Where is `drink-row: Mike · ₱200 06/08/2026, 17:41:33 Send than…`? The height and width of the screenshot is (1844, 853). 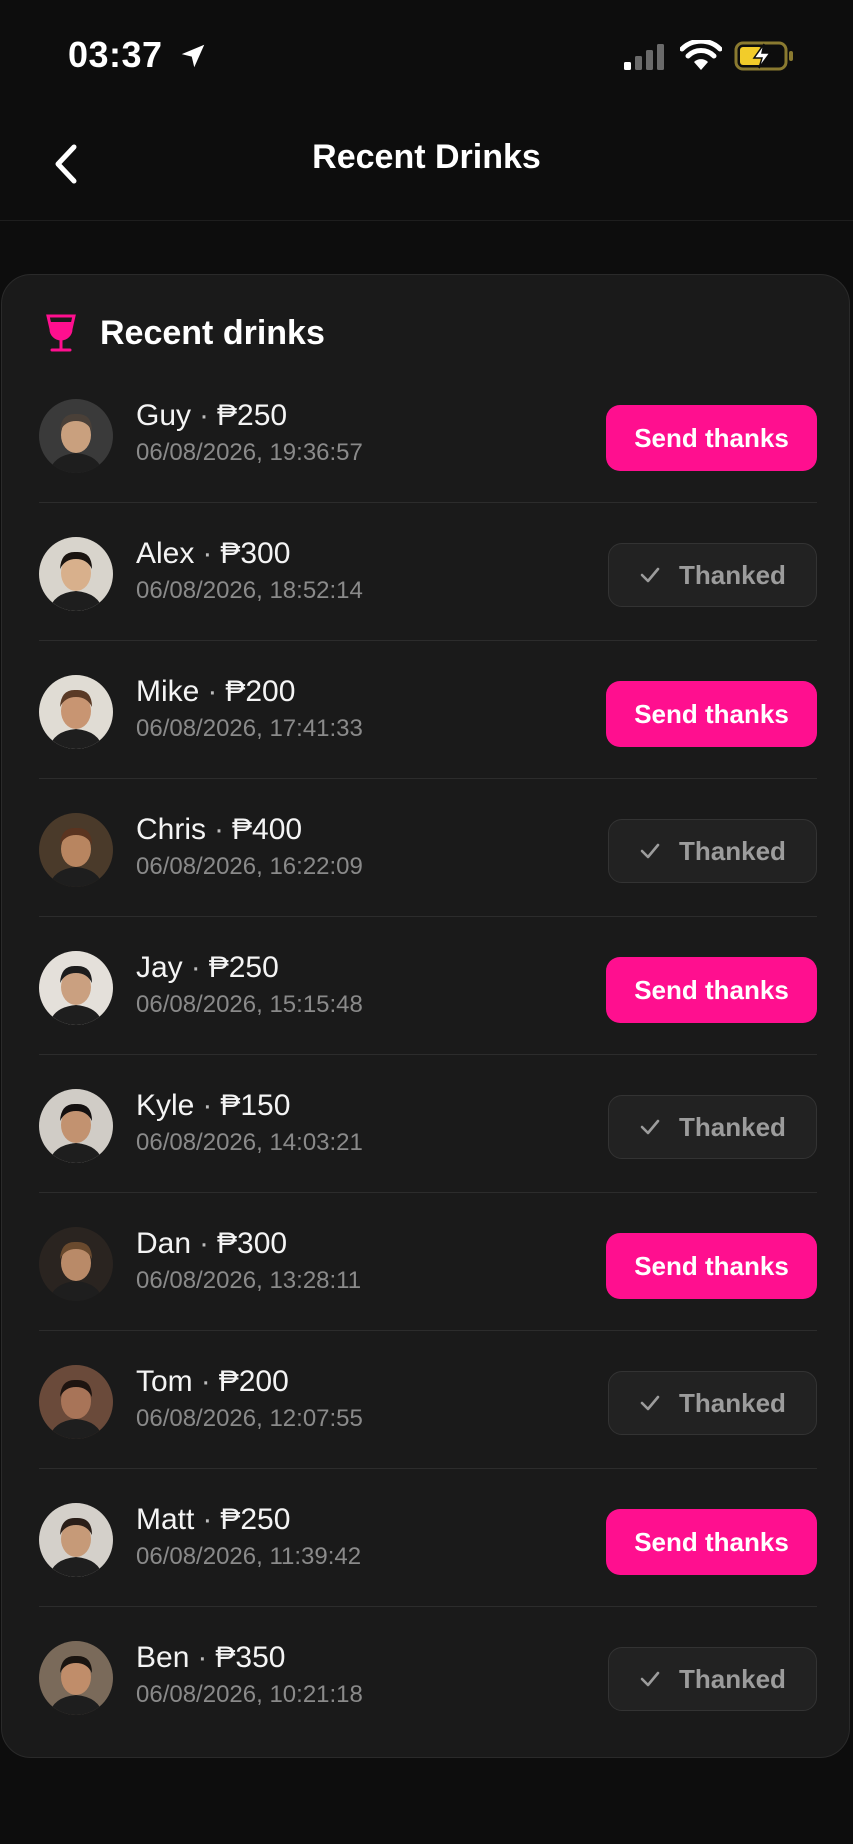 drink-row: Mike · ₱200 06/08/2026, 17:41:33 Send than… is located at coordinates (428, 710).